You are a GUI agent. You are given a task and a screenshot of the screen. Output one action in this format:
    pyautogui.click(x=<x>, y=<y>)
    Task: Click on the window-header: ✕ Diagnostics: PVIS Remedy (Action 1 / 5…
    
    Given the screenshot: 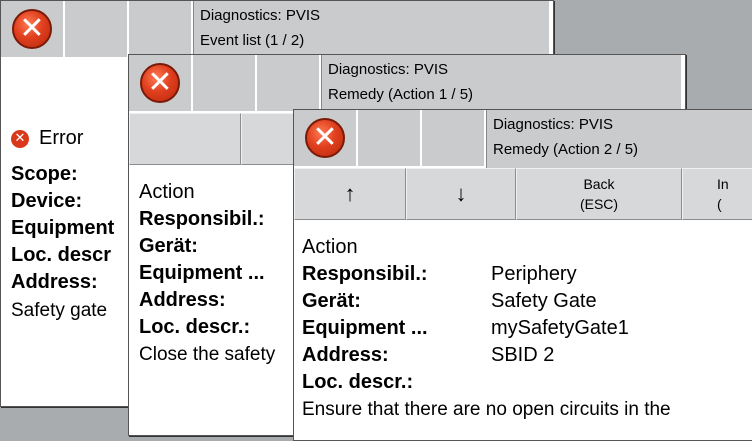 What is the action you would take?
    pyautogui.click(x=405, y=84)
    